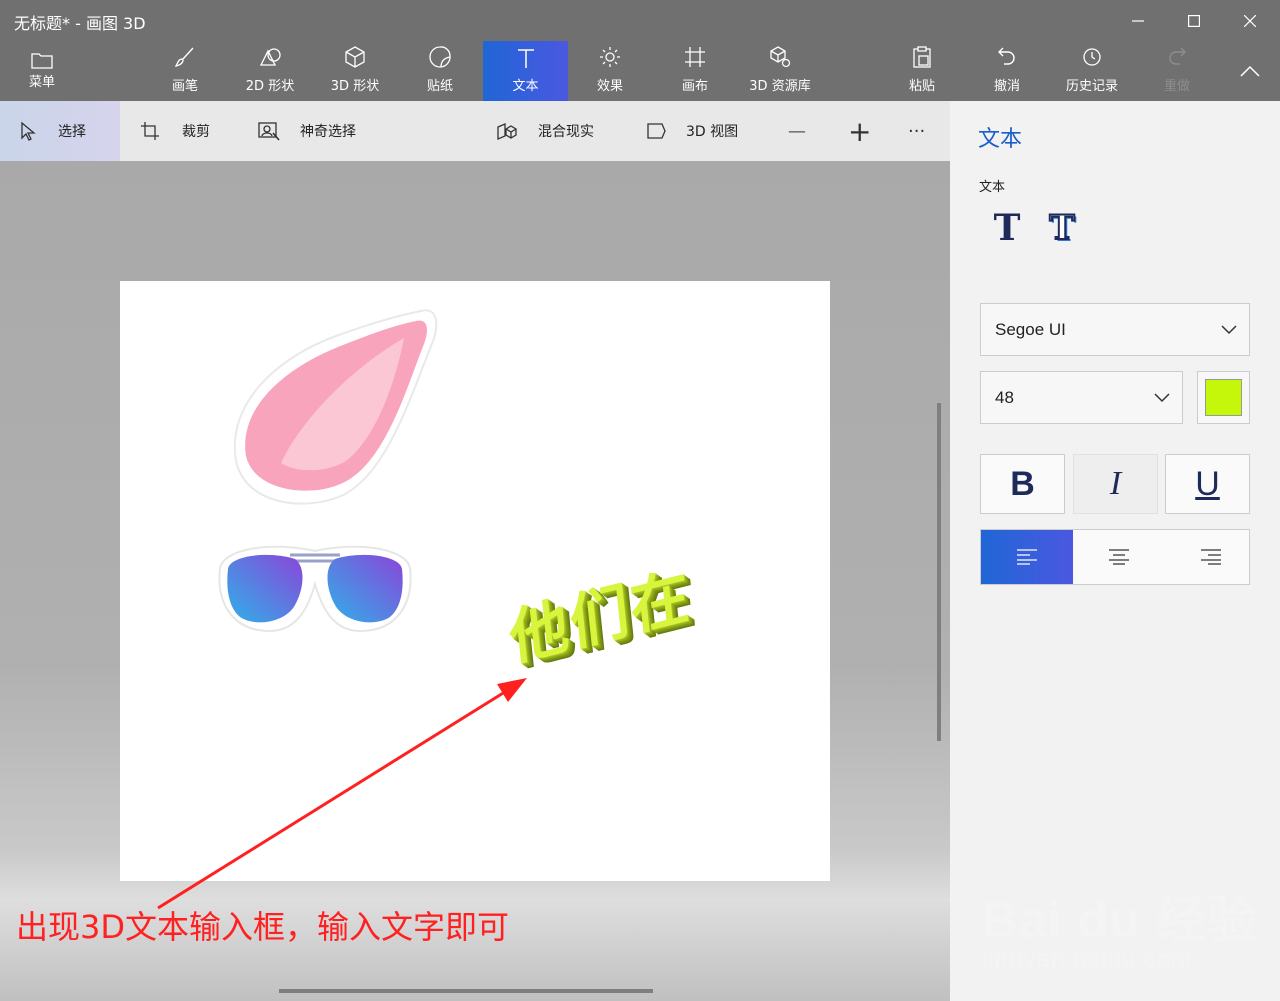 This screenshot has width=1280, height=1001. Describe the element at coordinates (270, 71) in the screenshot. I see `tab-2d-shapes: 2D 形状` at that location.